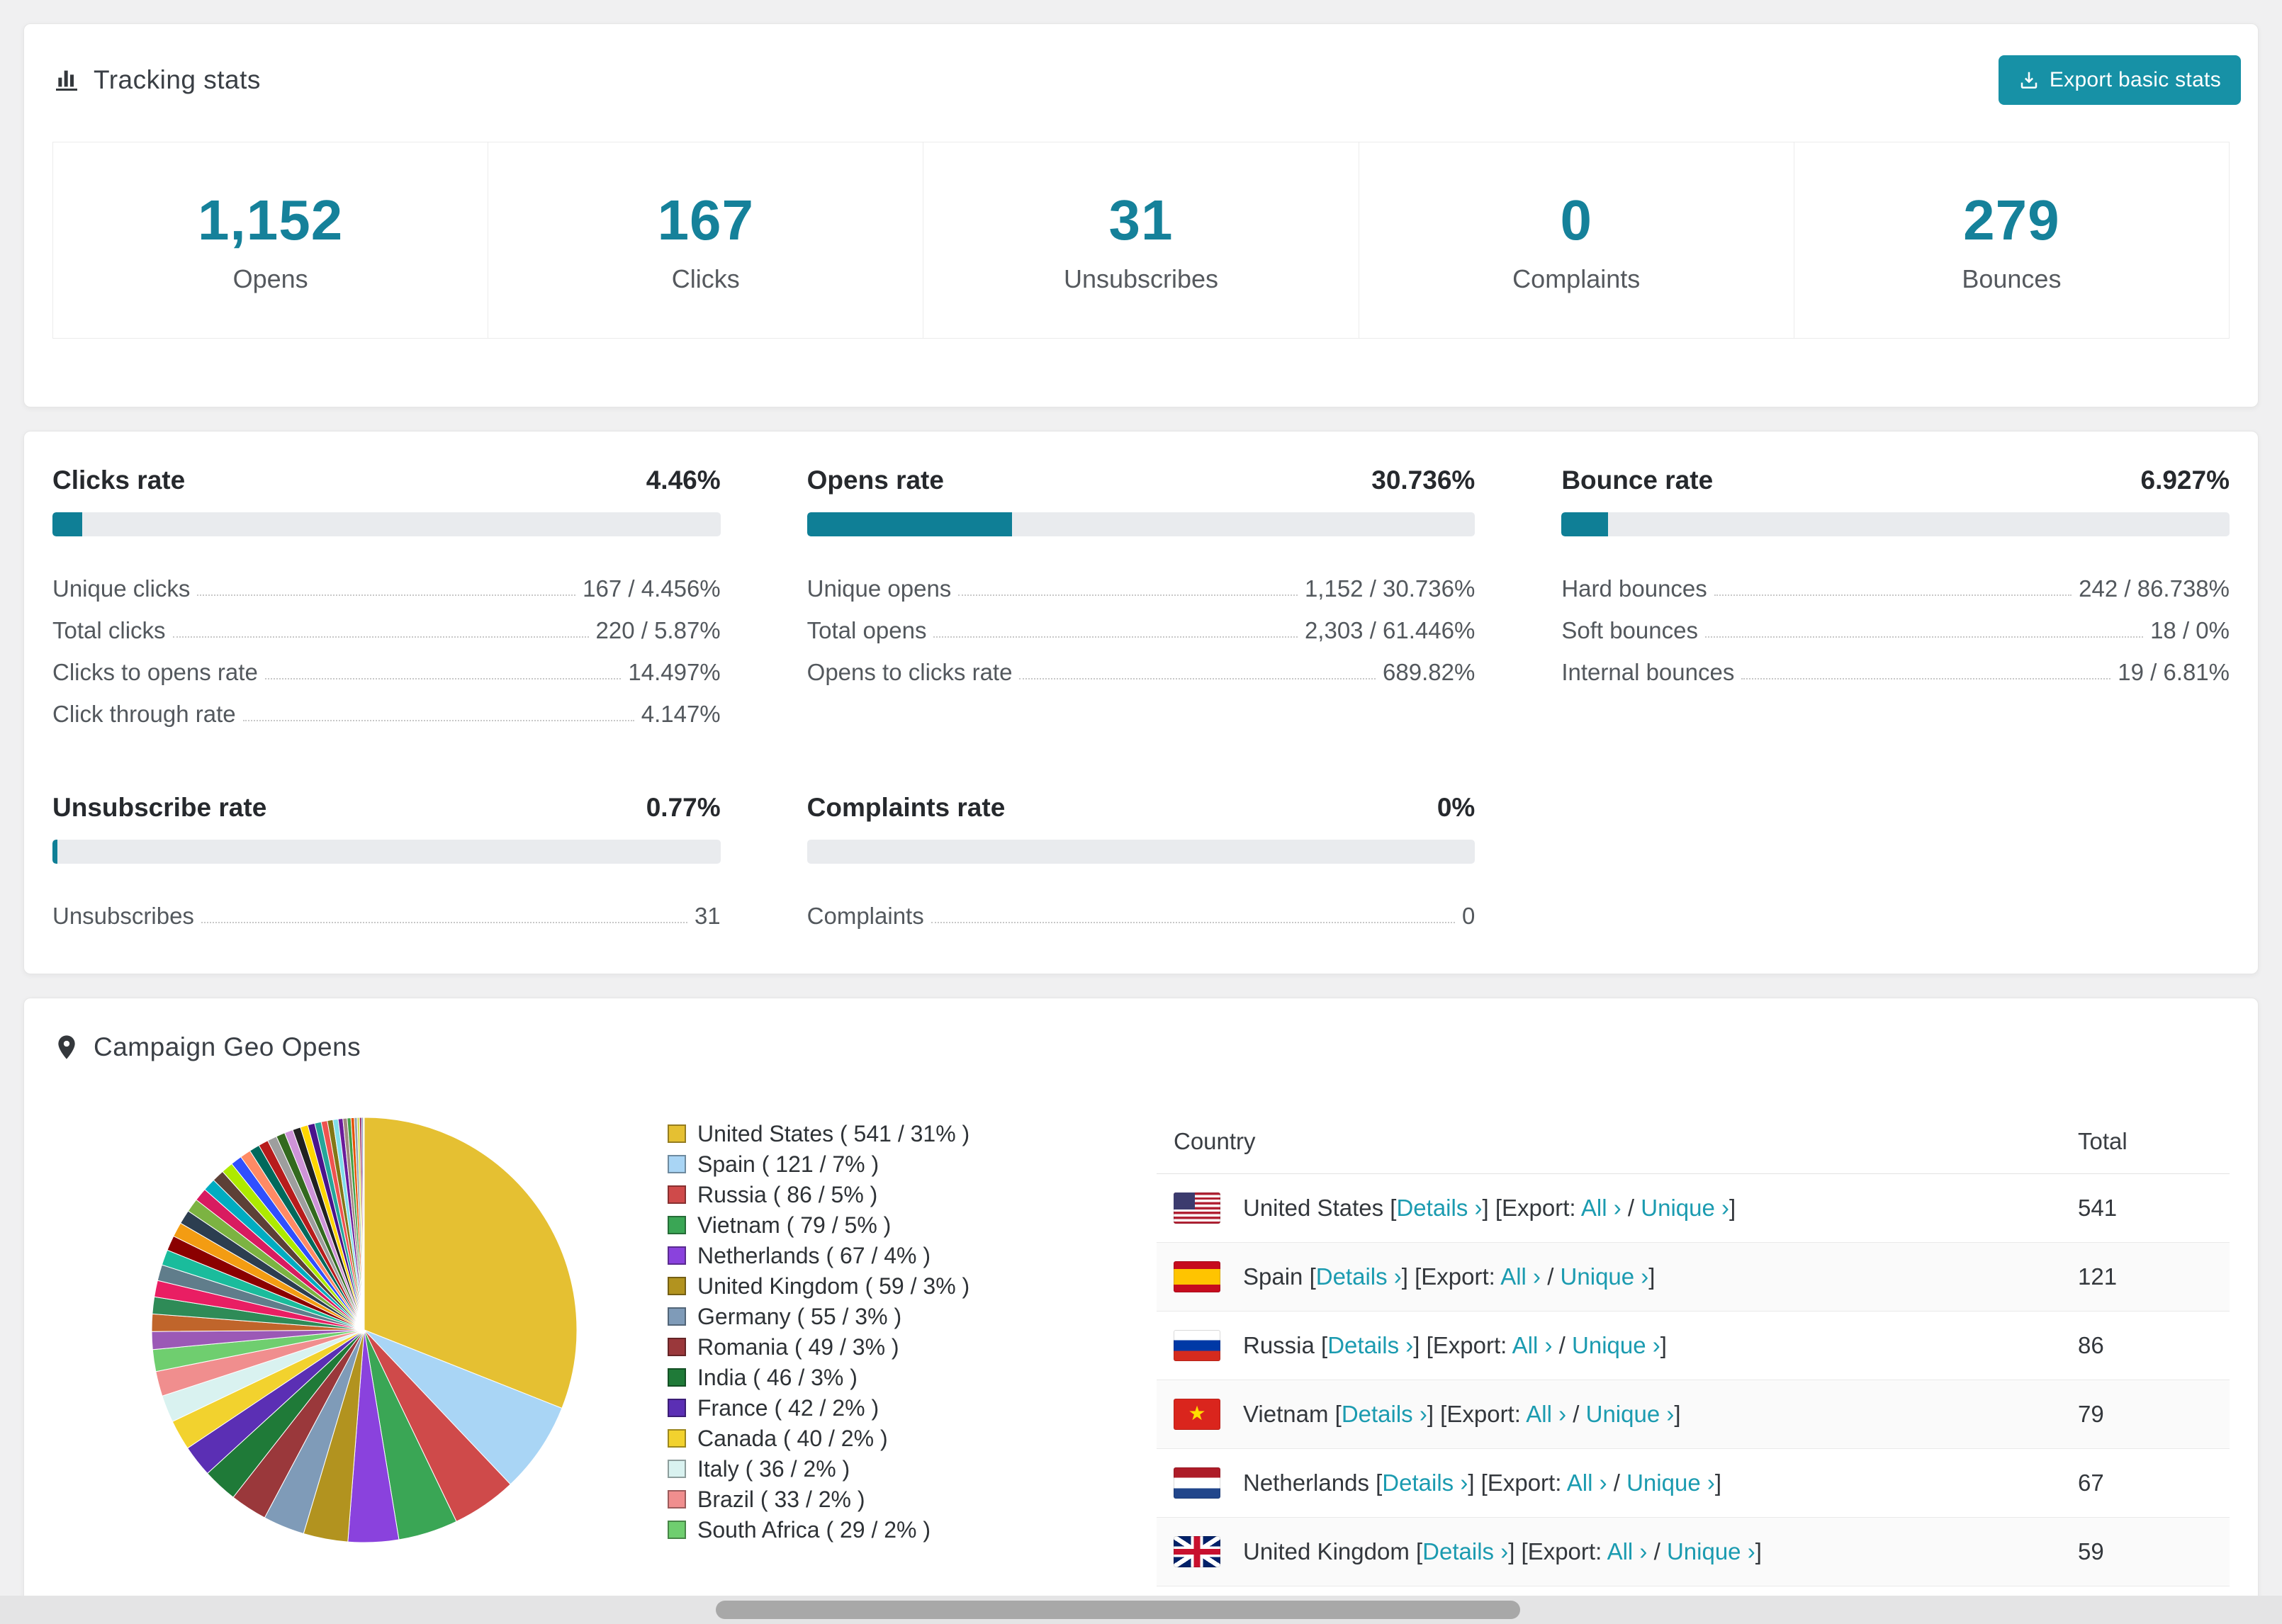  I want to click on geo-table-header: Country Total, so click(1693, 1141).